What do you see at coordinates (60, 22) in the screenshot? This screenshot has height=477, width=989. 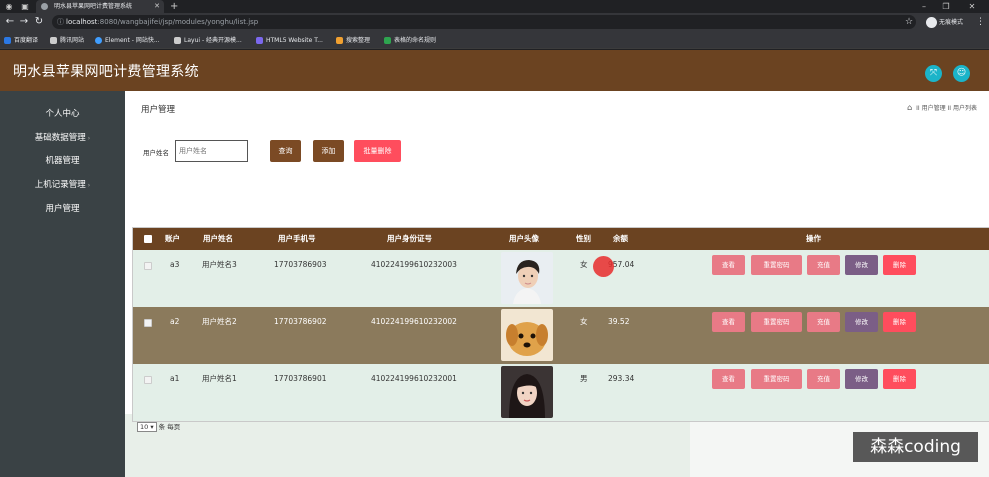 I see `site-info-icon: ⓘ` at bounding box center [60, 22].